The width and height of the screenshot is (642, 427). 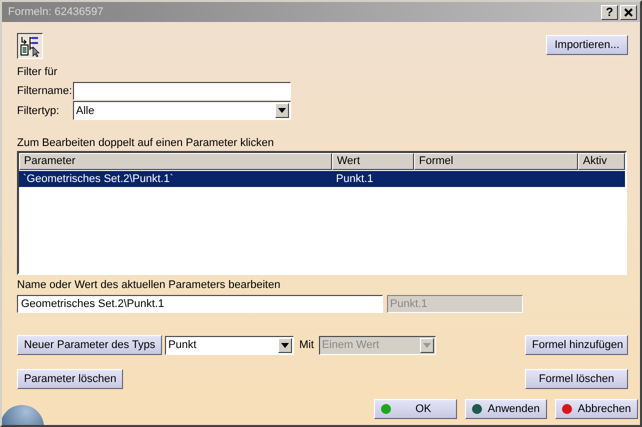 I want to click on edit-caption: Name oder Wert des aktuellen Parameters bearbeiten, so click(x=149, y=285).